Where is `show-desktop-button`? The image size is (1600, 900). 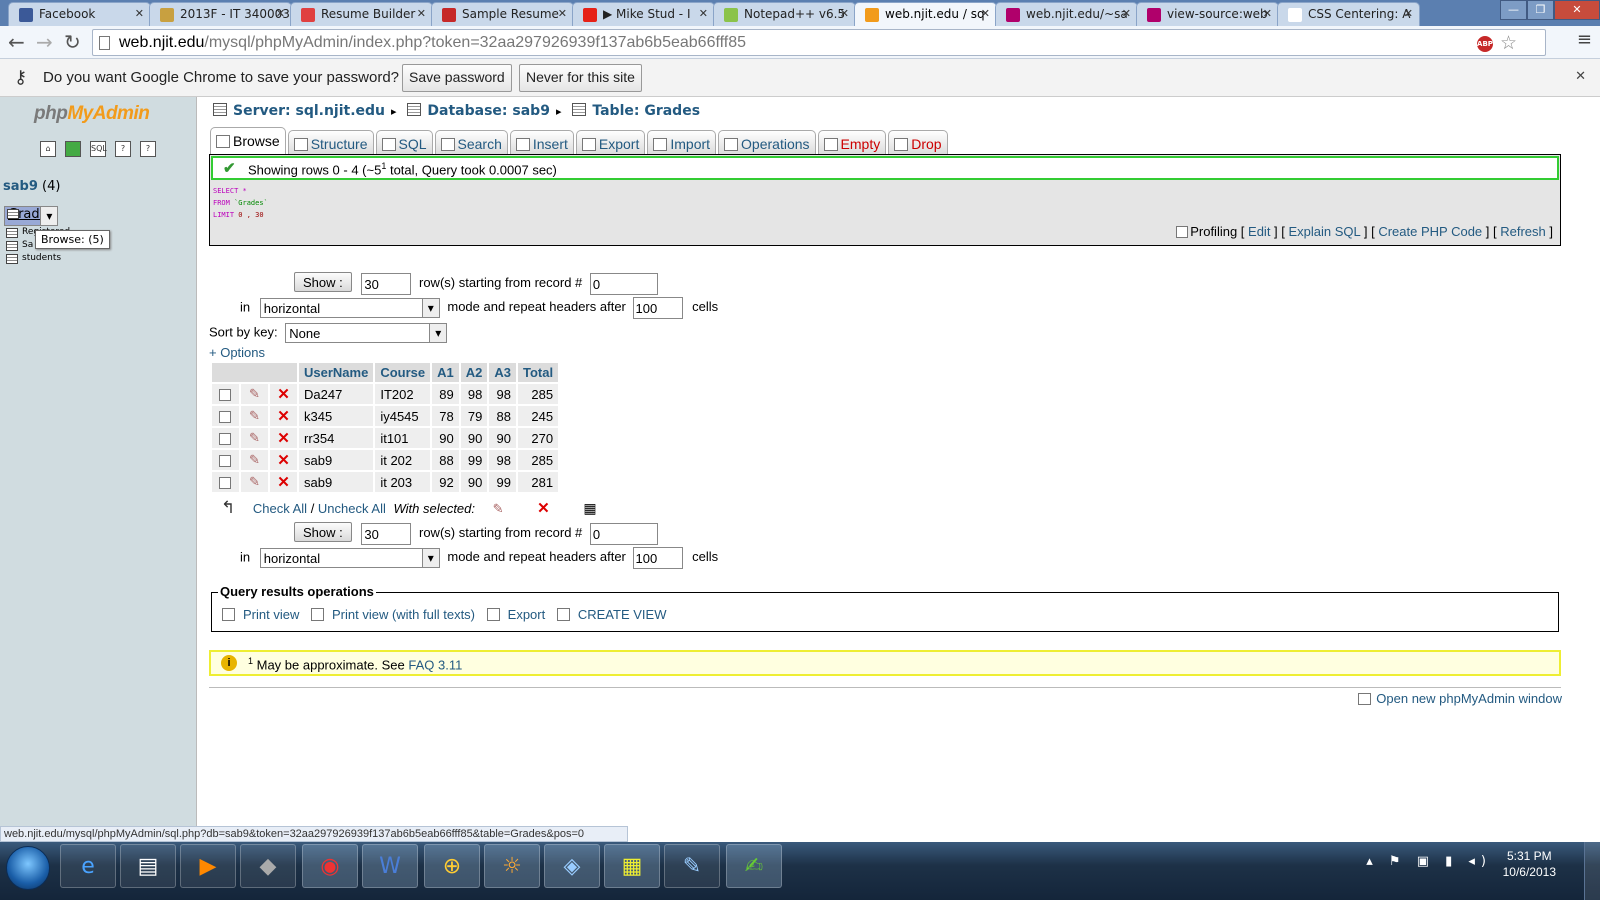 show-desktop-button is located at coordinates (1592, 871).